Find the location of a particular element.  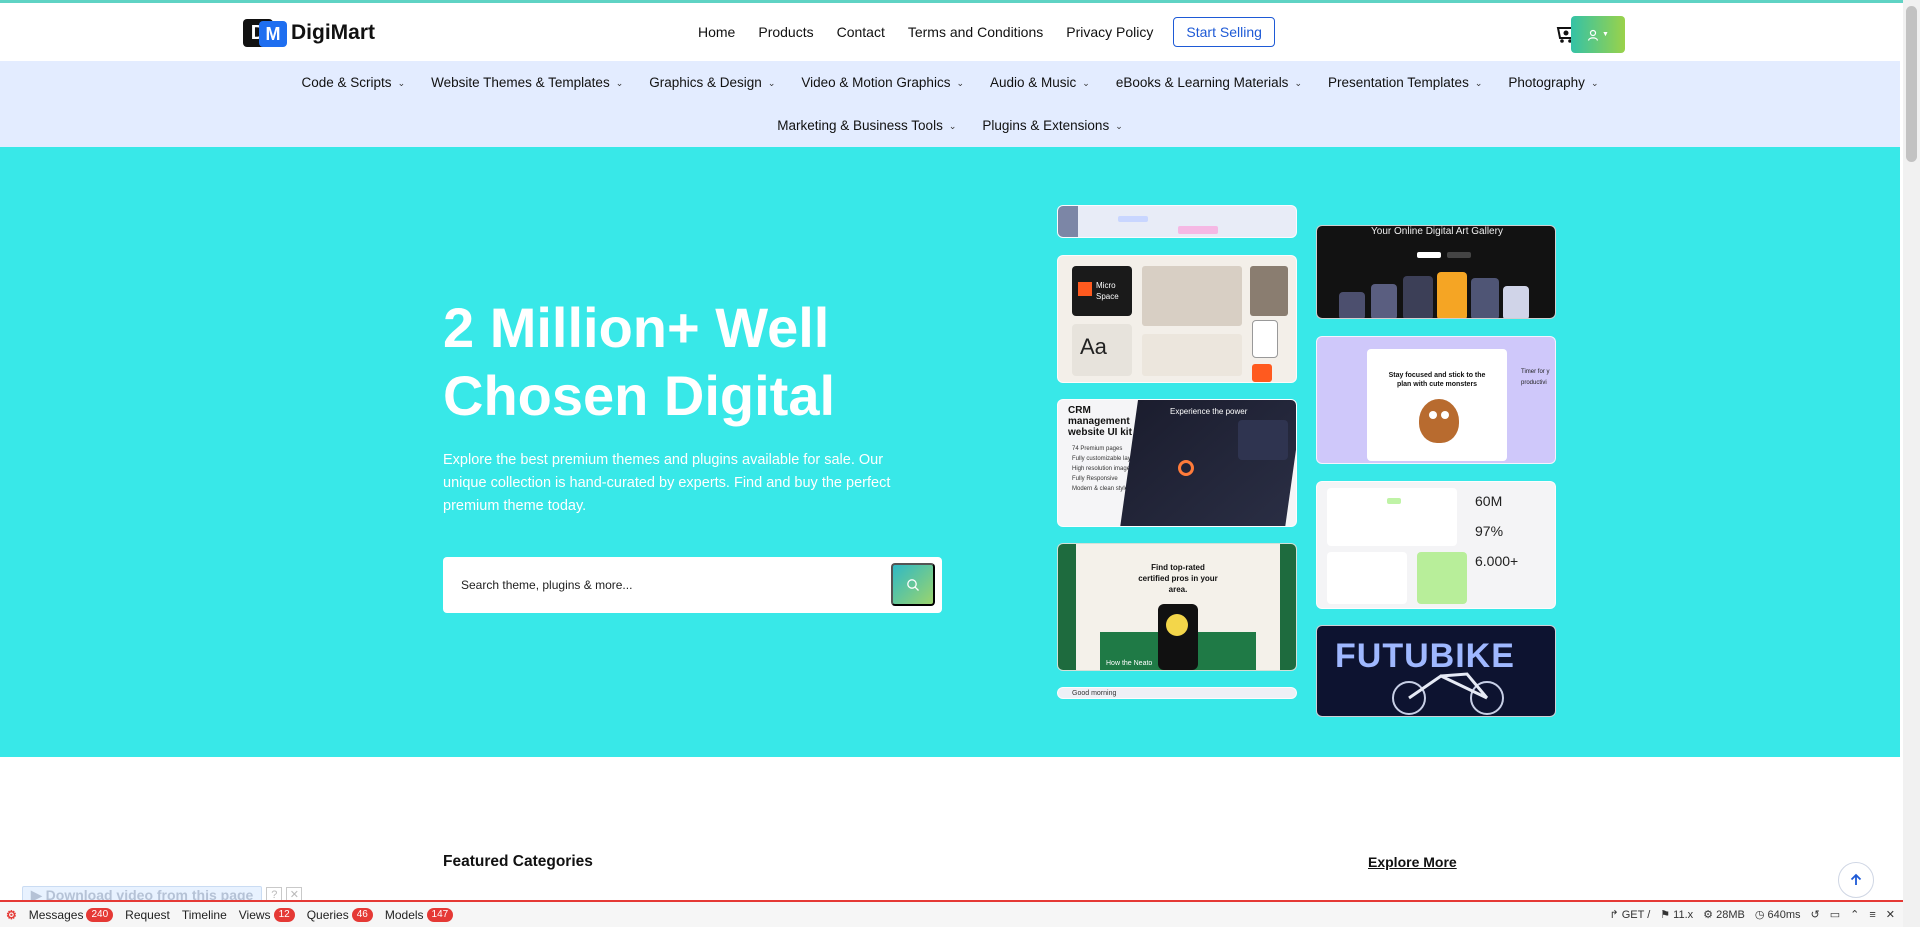

category-plugins: Plugins & Extensions ⌄ is located at coordinates (1052, 125).